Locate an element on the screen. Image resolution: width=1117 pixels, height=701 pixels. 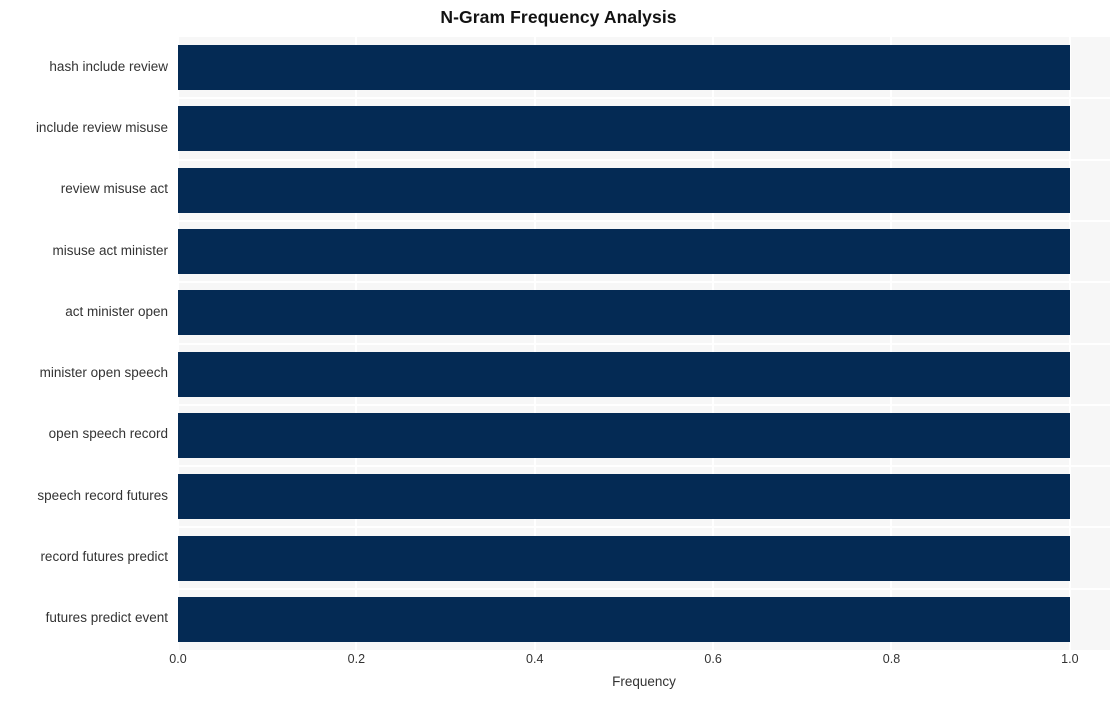
page-title: N-Gram Frequency Analysis is located at coordinates (558, 17).